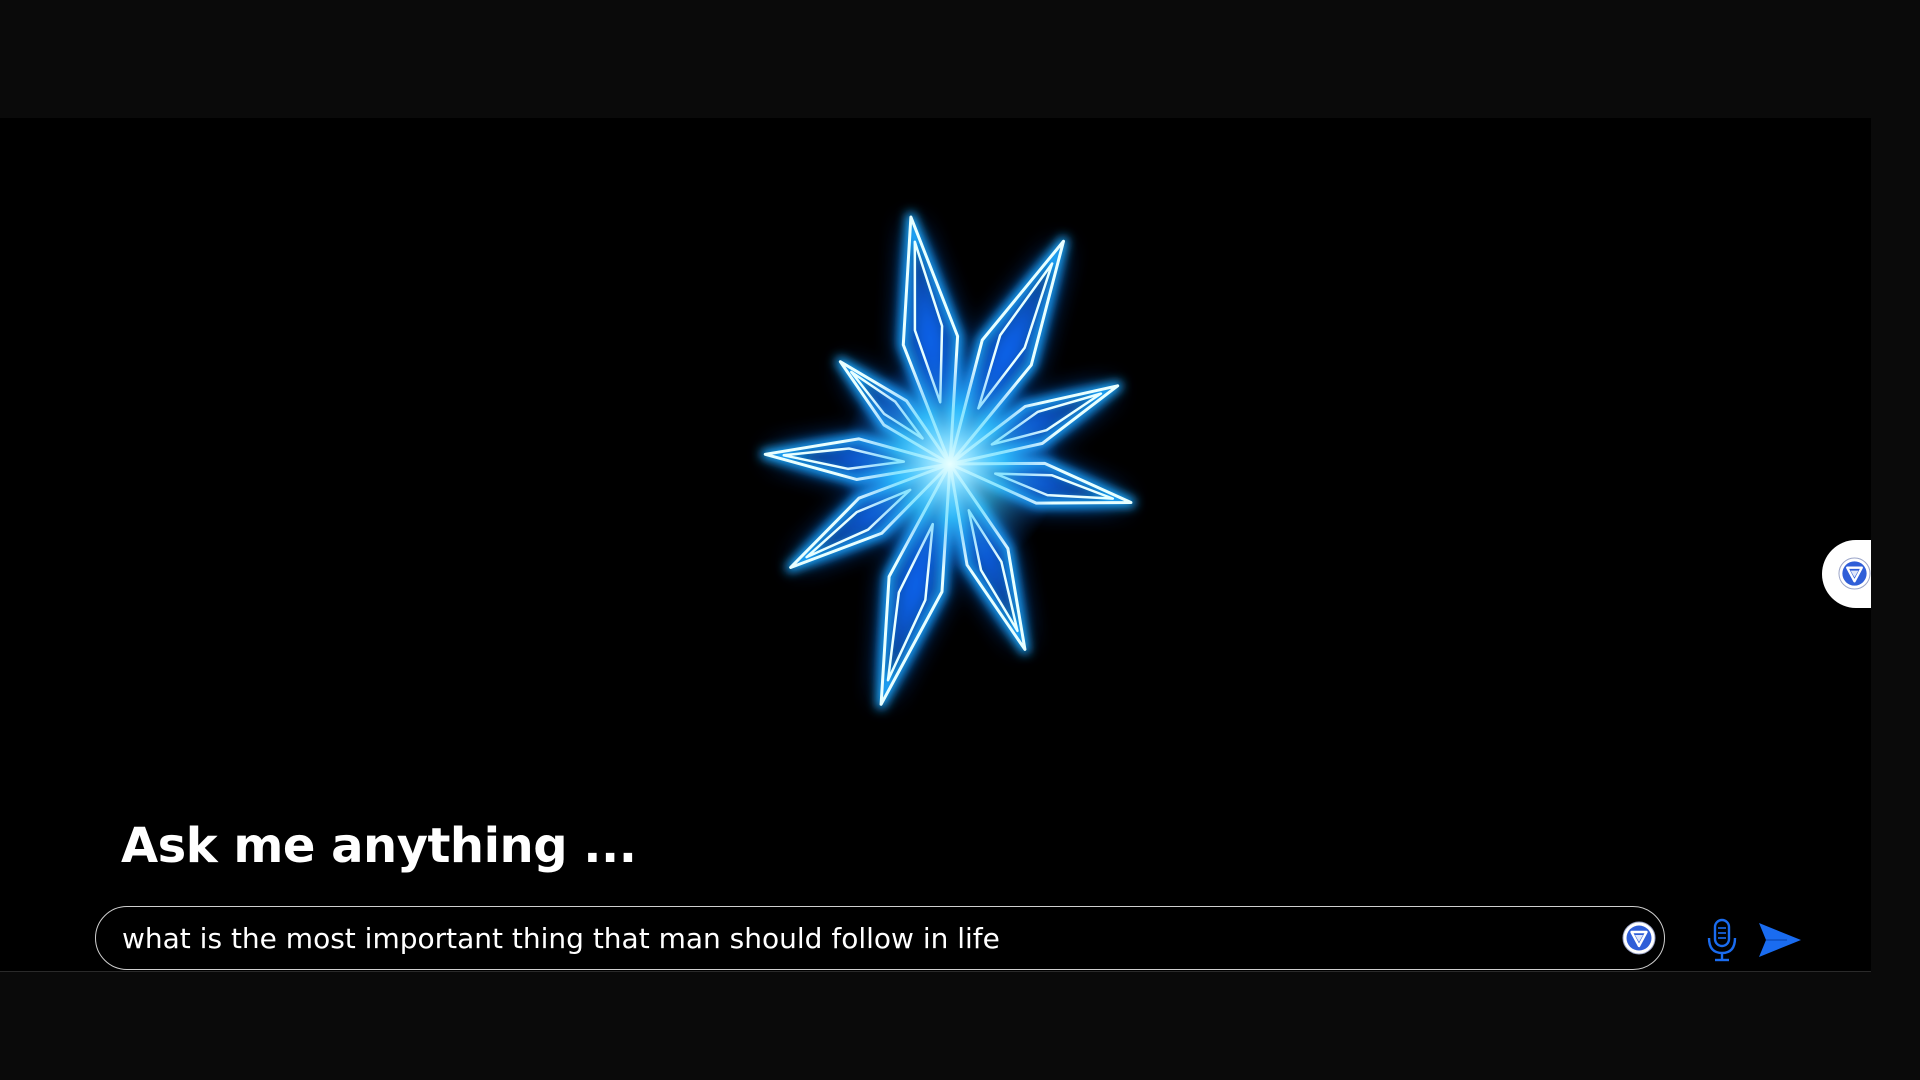  What do you see at coordinates (950, 464) in the screenshot?
I see `glowing-star-icon` at bounding box center [950, 464].